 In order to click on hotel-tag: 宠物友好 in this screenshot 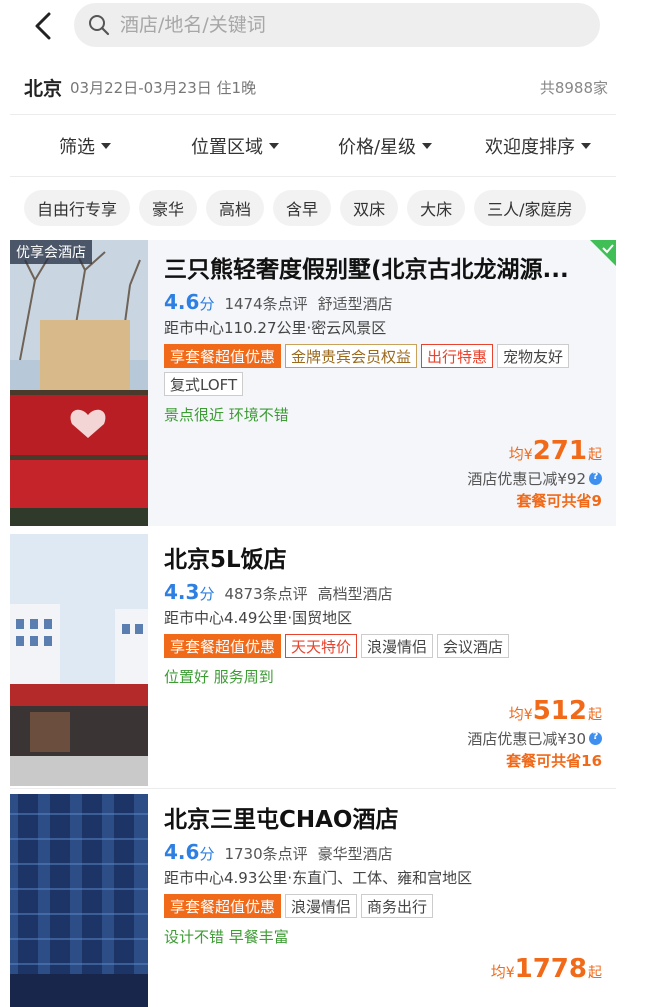, I will do `click(533, 356)`.